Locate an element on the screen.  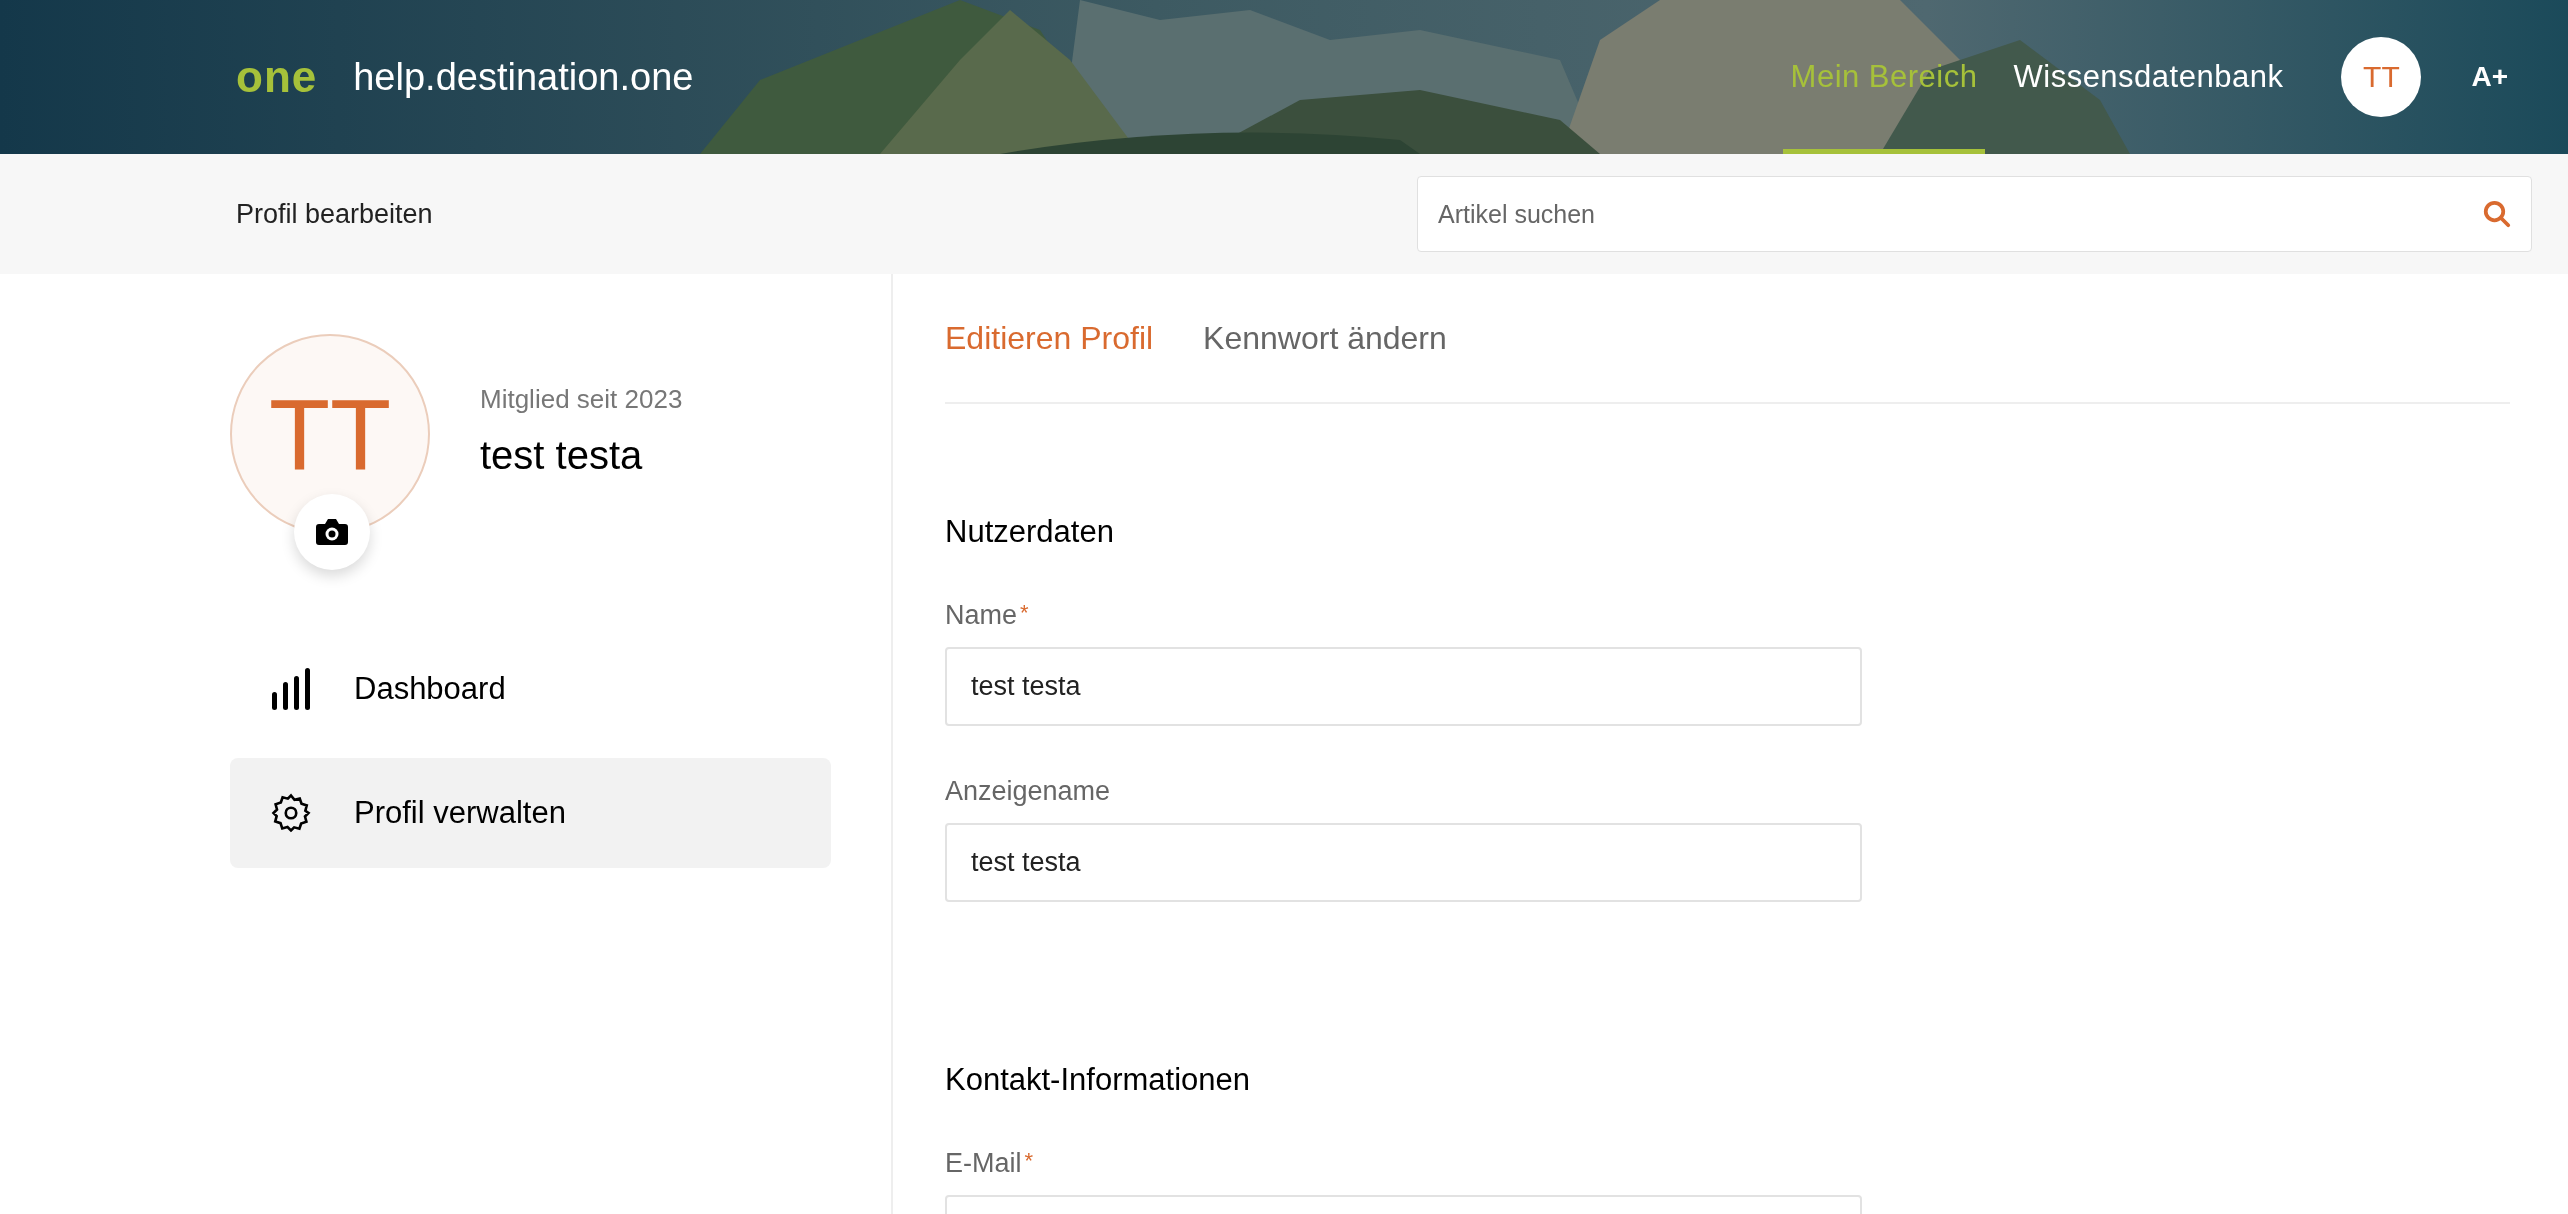
search-field: Artikel suchen is located at coordinates (1974, 214).